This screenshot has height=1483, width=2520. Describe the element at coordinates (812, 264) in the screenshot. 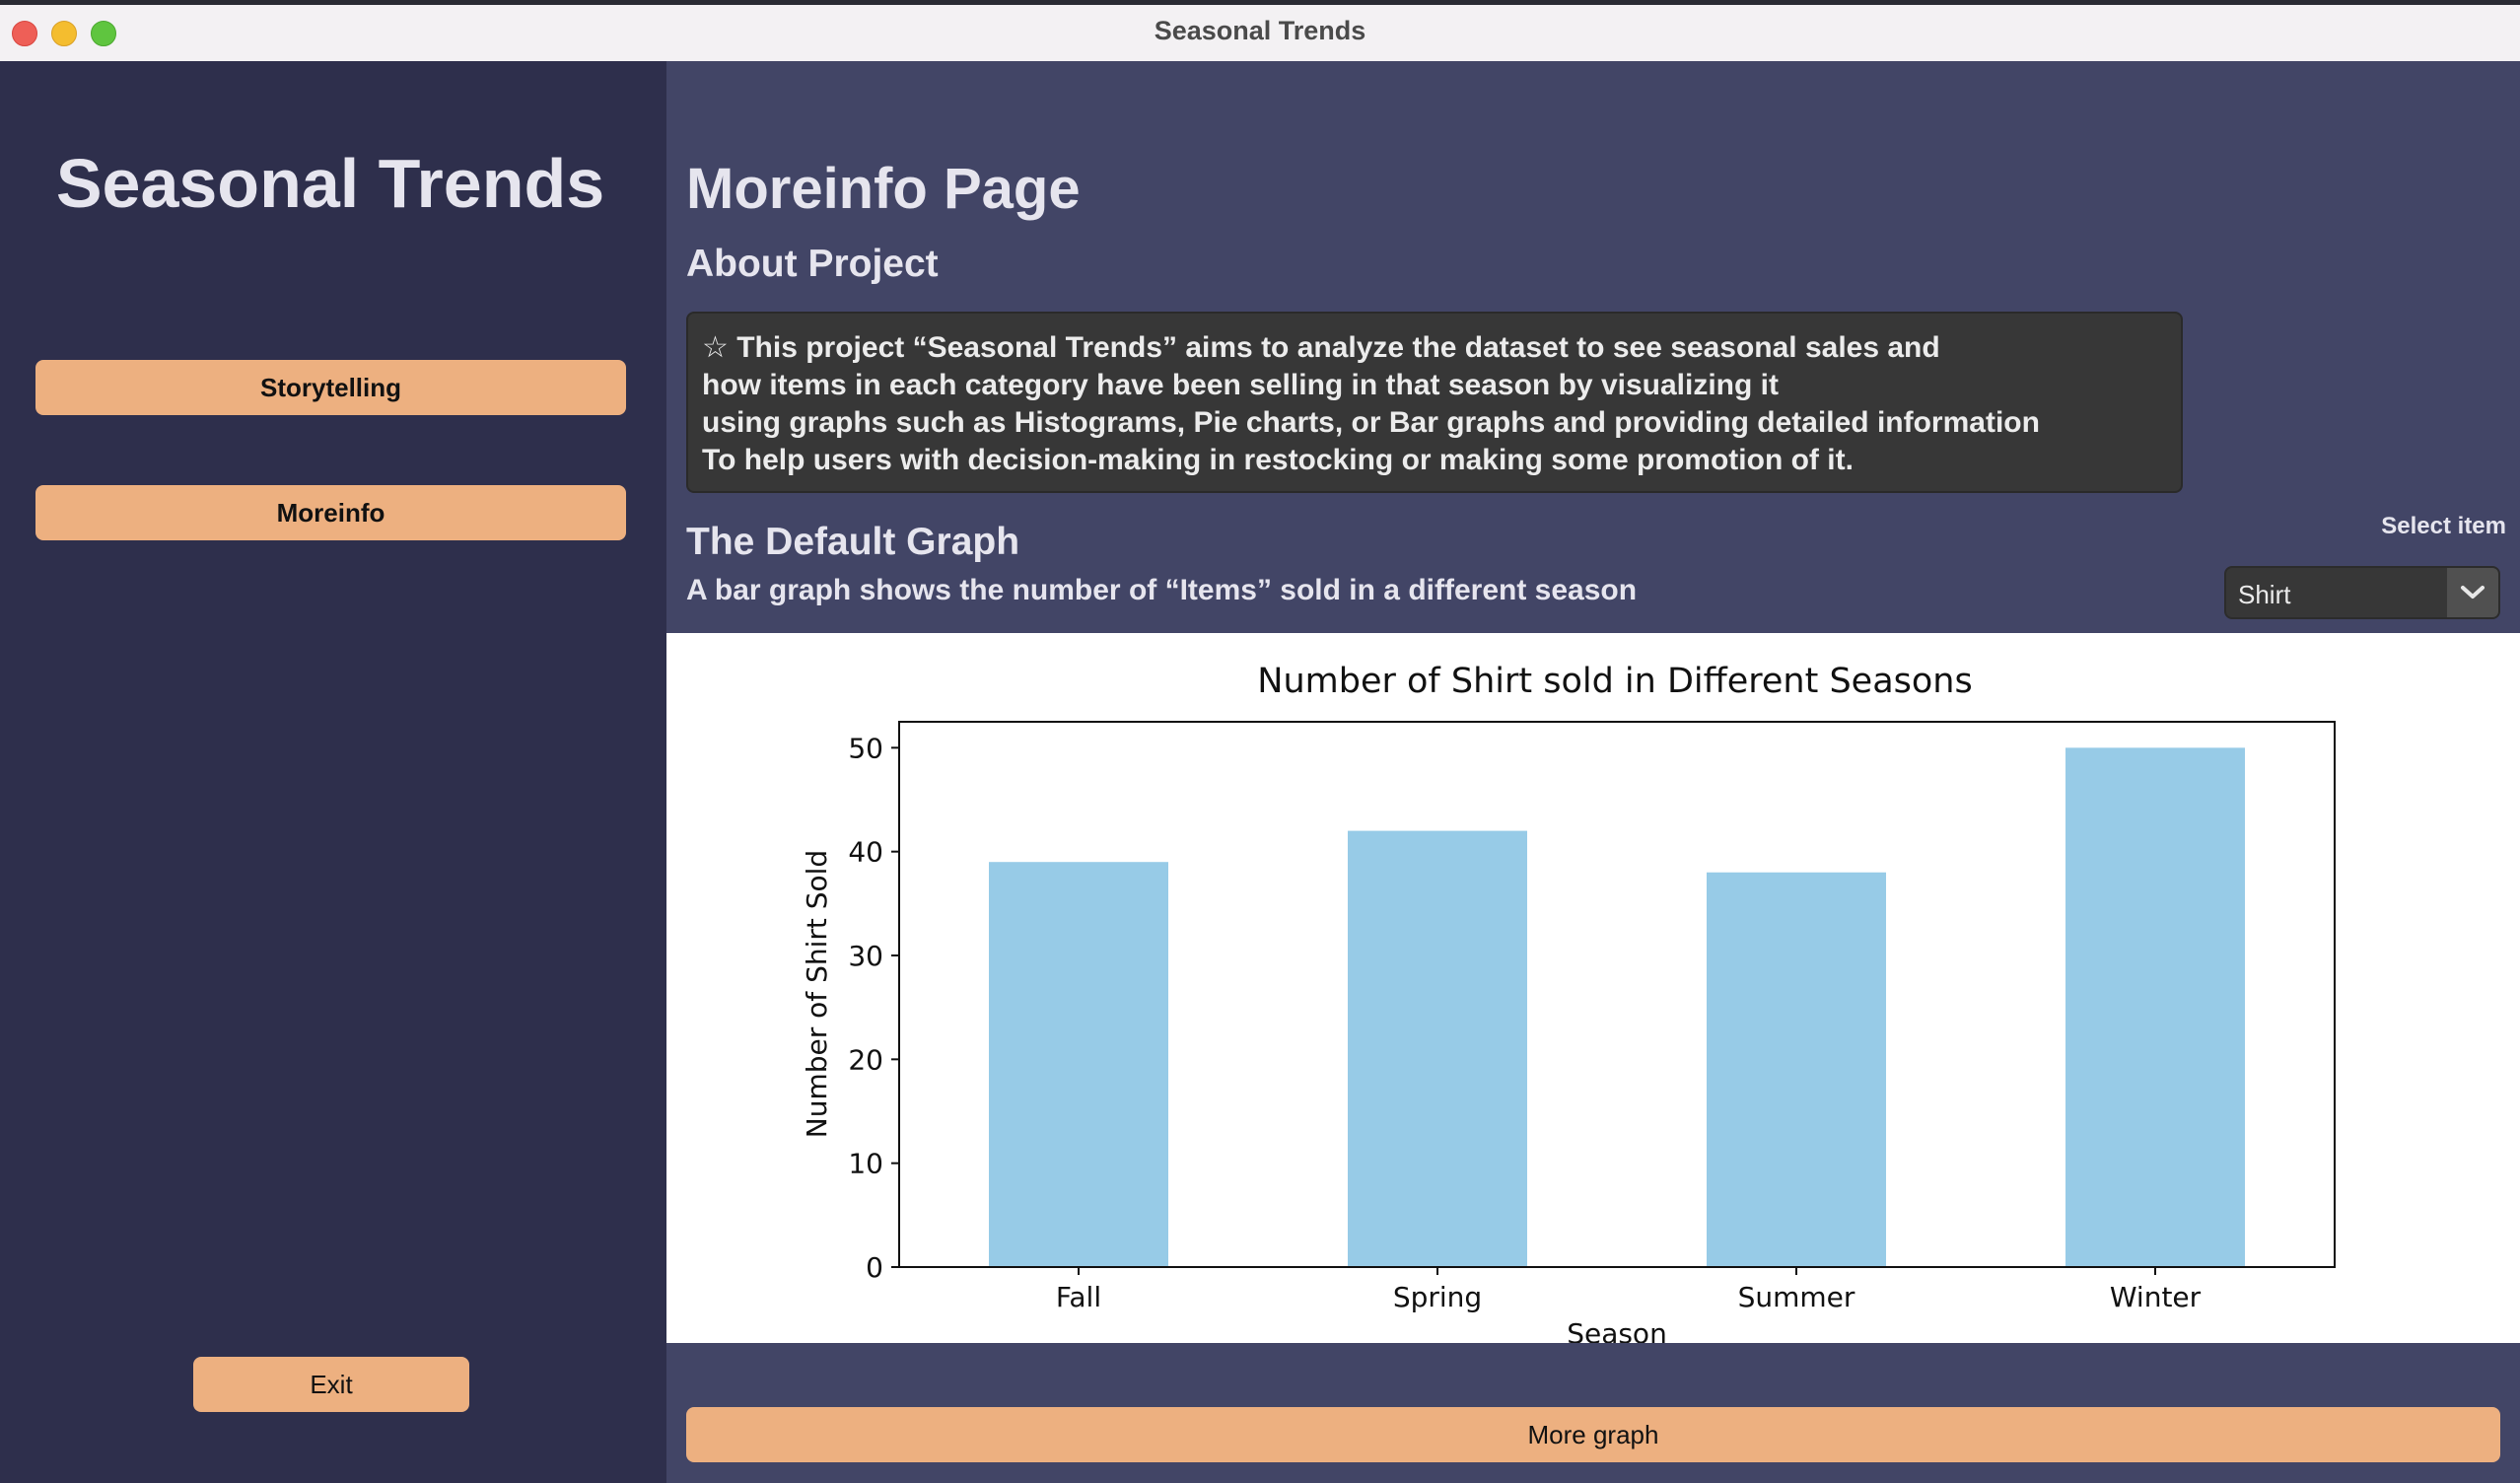

I see `about-title: About Project` at that location.